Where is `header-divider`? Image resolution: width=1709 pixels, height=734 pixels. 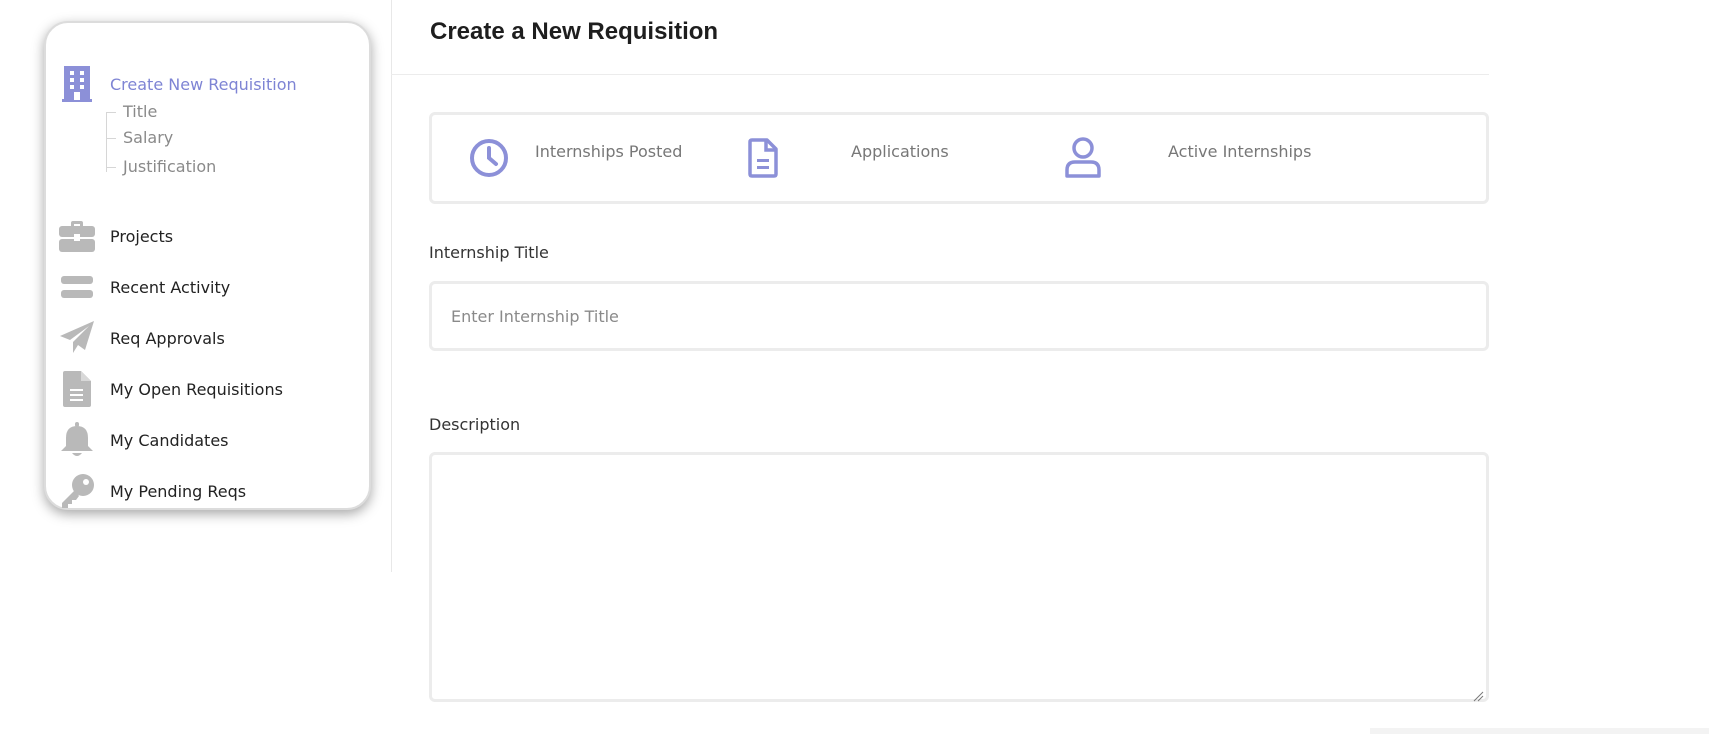
header-divider is located at coordinates (940, 74).